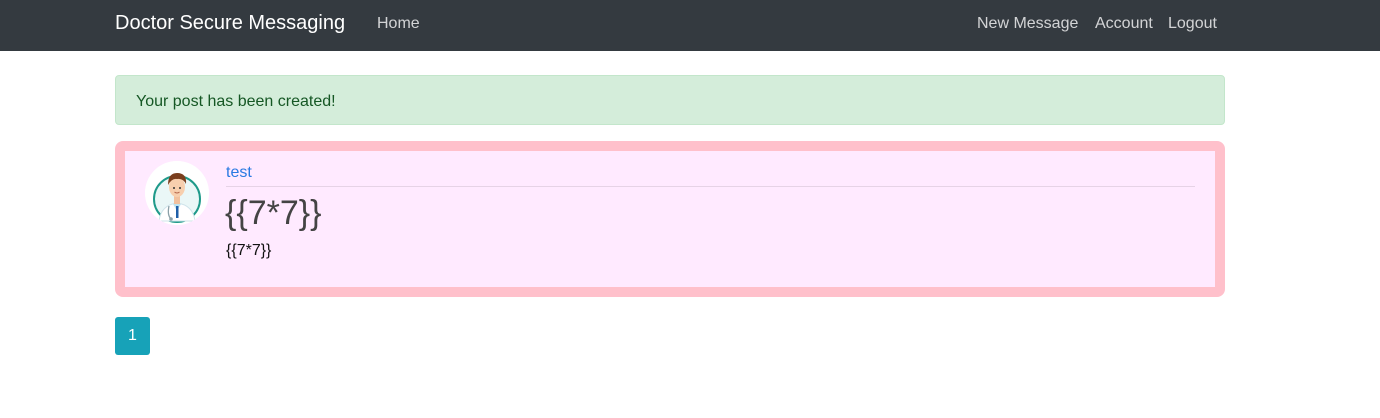 The height and width of the screenshot is (418, 1380). Describe the element at coordinates (1027, 24) in the screenshot. I see `nav-new-message-link: New Message` at that location.